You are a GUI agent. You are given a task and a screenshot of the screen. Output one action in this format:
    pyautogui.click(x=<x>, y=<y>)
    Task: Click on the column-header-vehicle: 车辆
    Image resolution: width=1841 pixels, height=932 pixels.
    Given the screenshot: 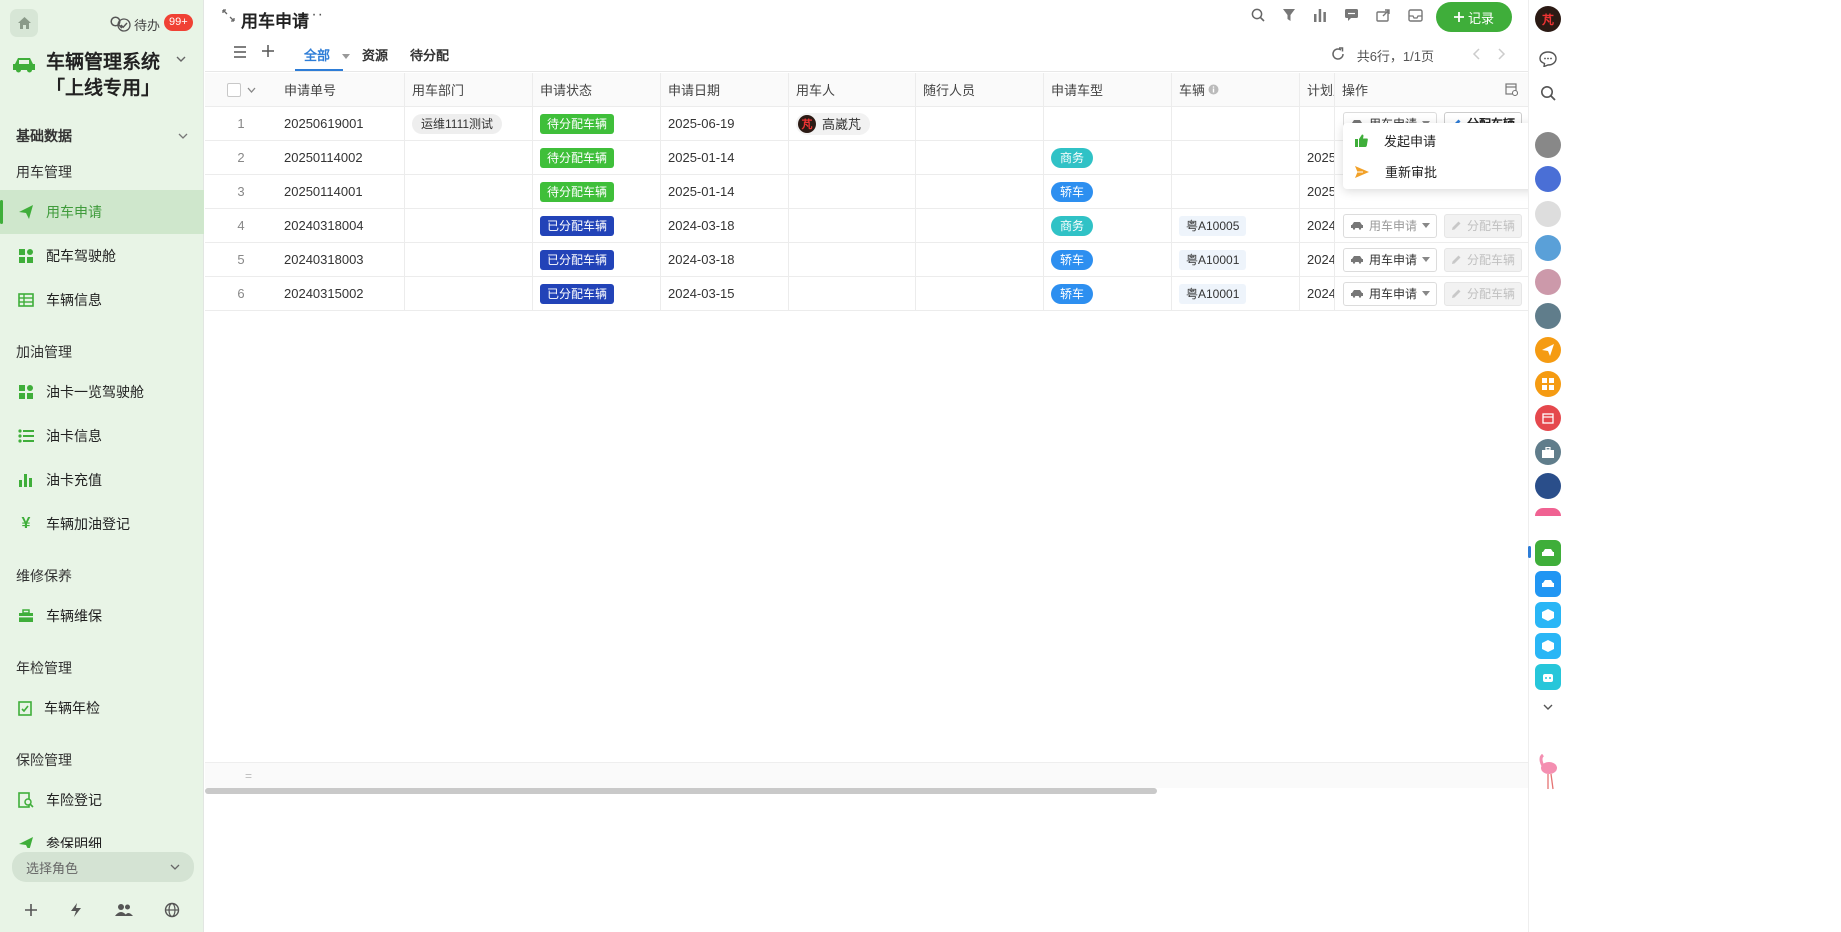 What is the action you would take?
    pyautogui.click(x=1236, y=89)
    